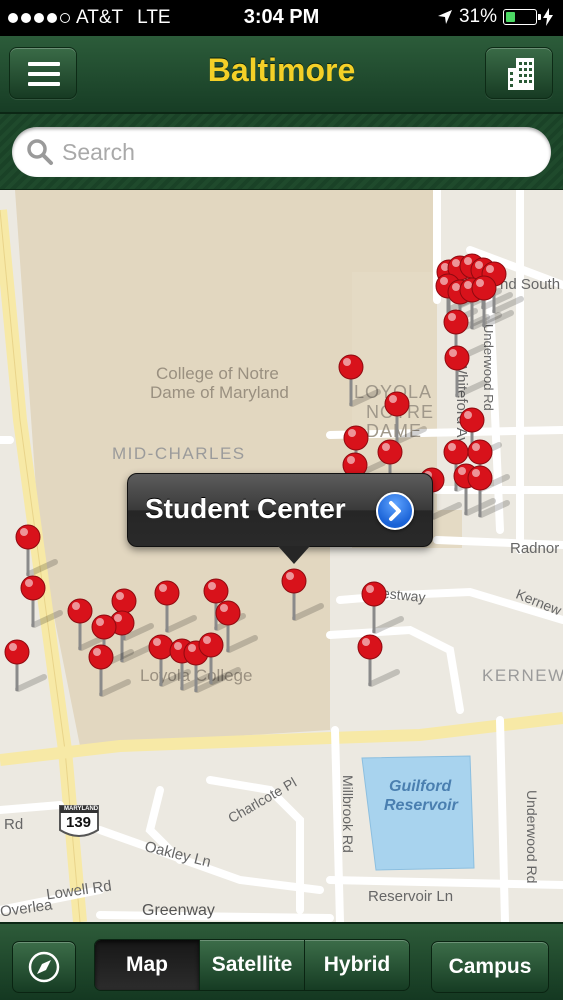 Image resolution: width=563 pixels, height=1000 pixels. I want to click on battery-fill, so click(510, 17).